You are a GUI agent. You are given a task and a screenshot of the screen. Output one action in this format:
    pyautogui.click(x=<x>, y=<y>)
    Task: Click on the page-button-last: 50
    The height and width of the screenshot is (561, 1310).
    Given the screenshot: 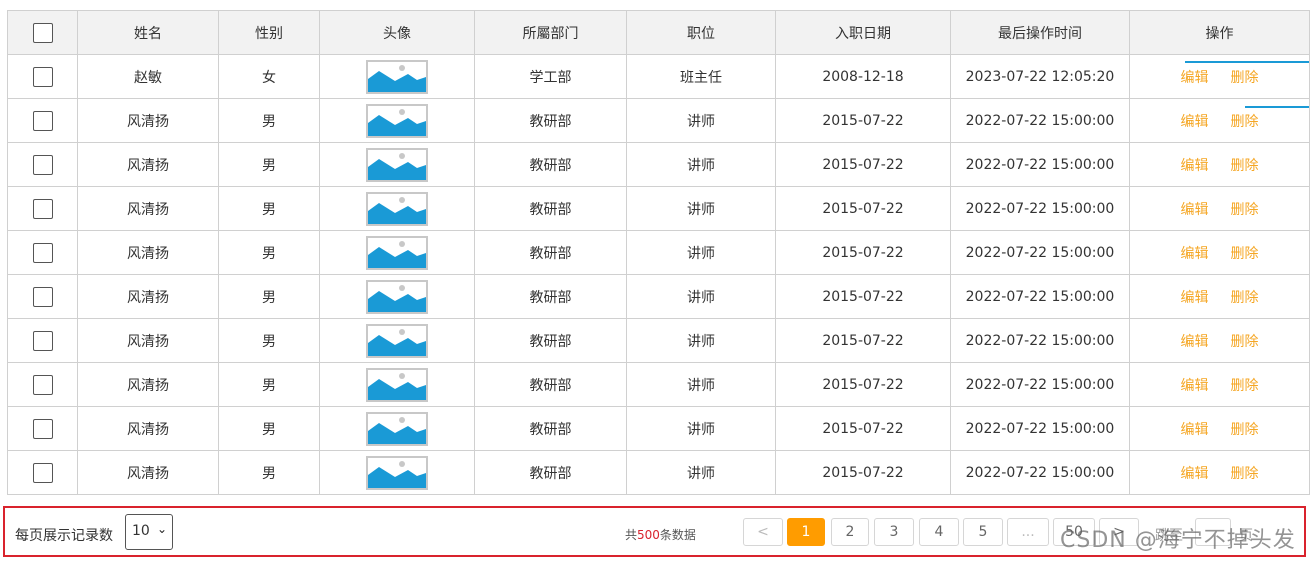 What is the action you would take?
    pyautogui.click(x=1074, y=532)
    